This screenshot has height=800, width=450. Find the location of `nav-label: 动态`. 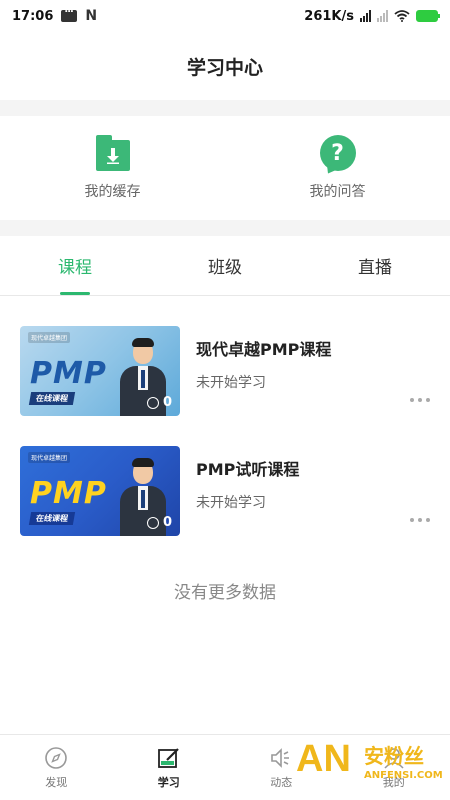

nav-label: 动态 is located at coordinates (281, 782).